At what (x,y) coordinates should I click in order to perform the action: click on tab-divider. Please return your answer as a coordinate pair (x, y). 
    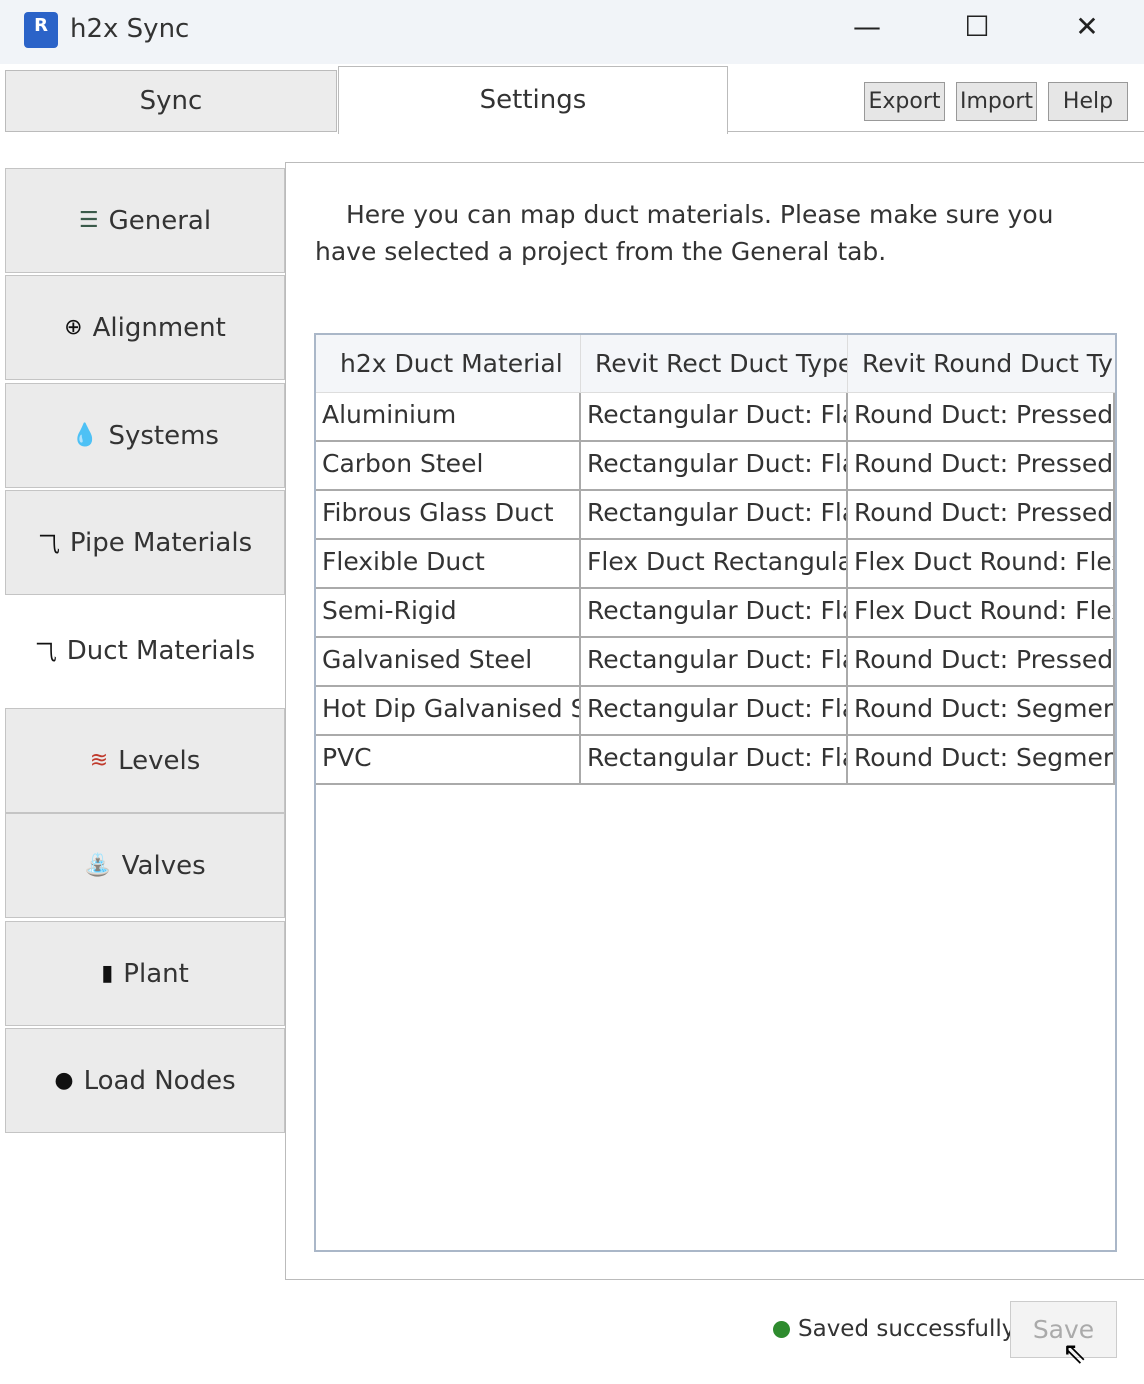
    Looking at the image, I should click on (936, 131).